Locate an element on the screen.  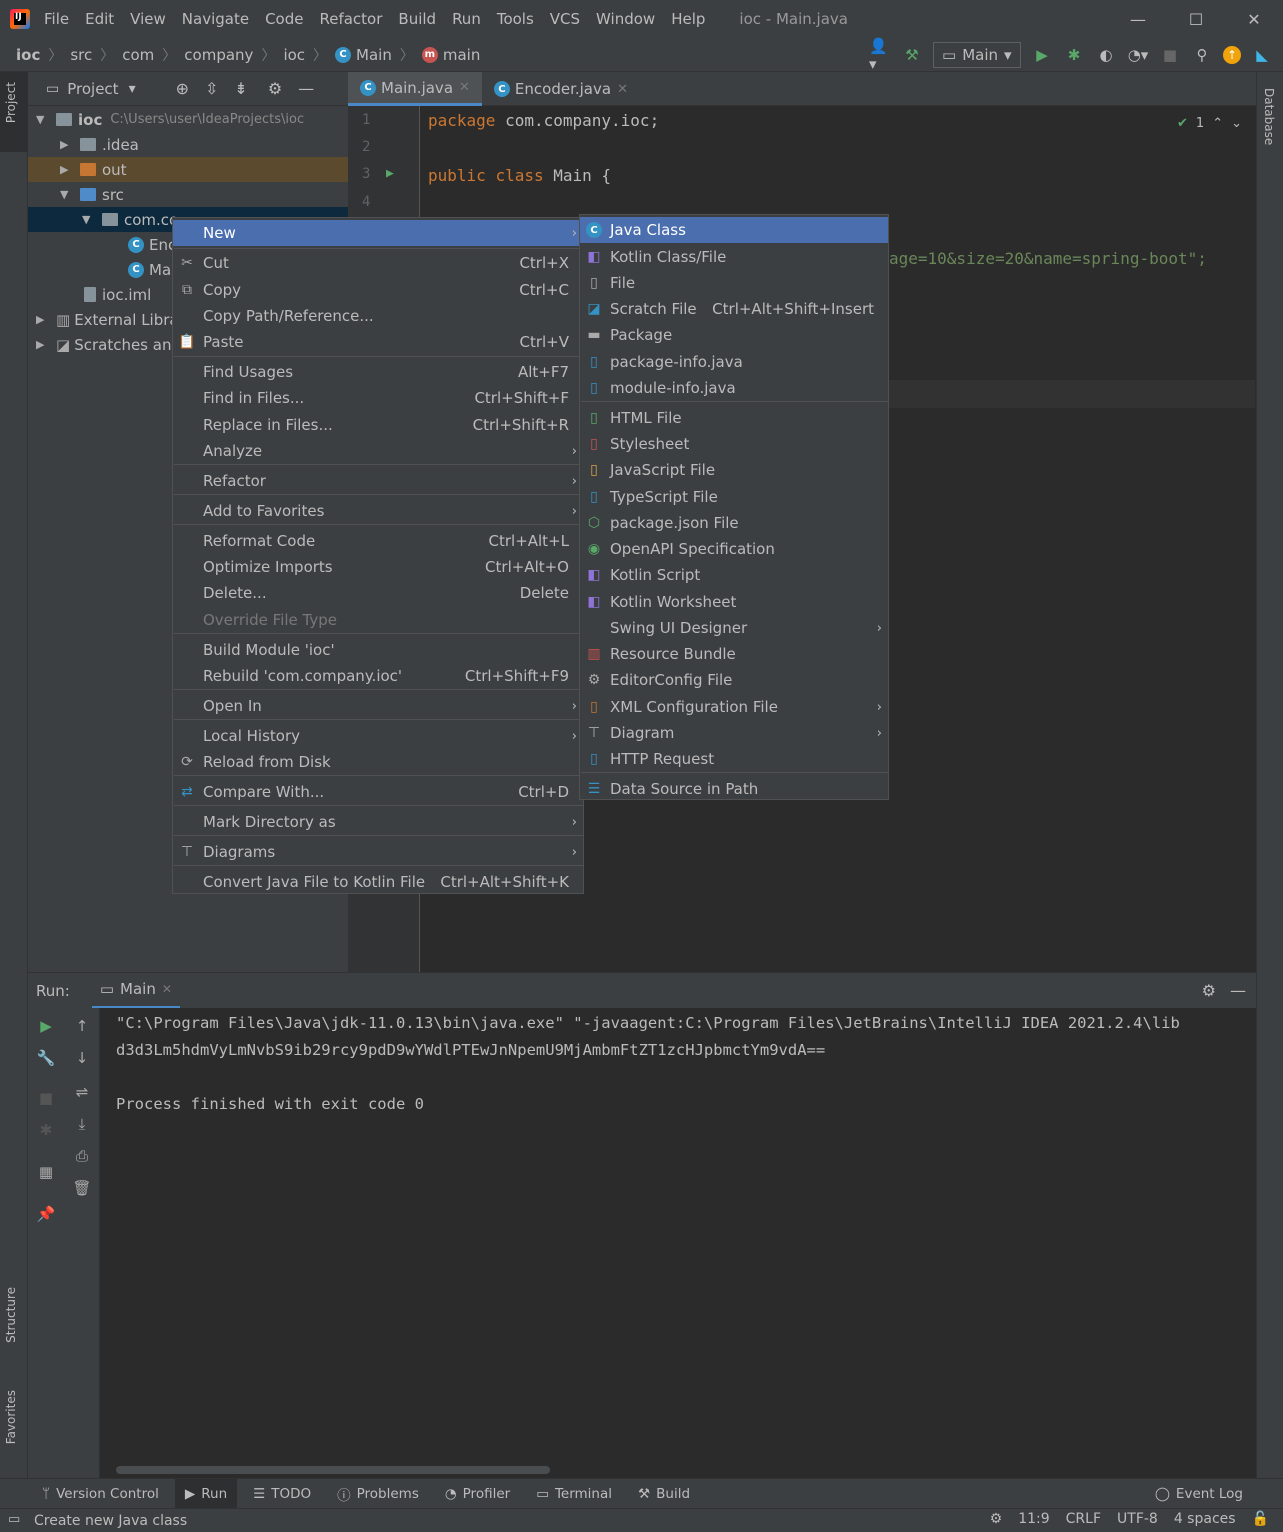
crumb-main-method: m main is located at coordinates (450, 55).